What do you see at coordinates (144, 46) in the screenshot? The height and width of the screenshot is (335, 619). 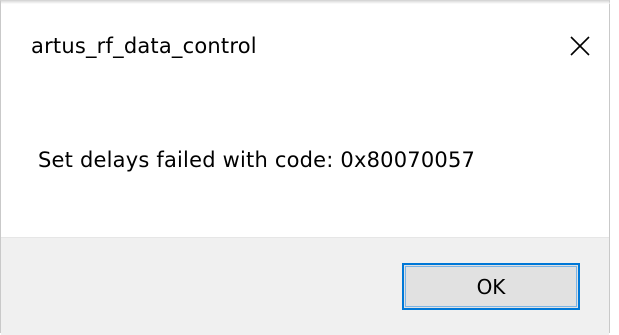 I see `dialog-title: artus_rf_data_control` at bounding box center [144, 46].